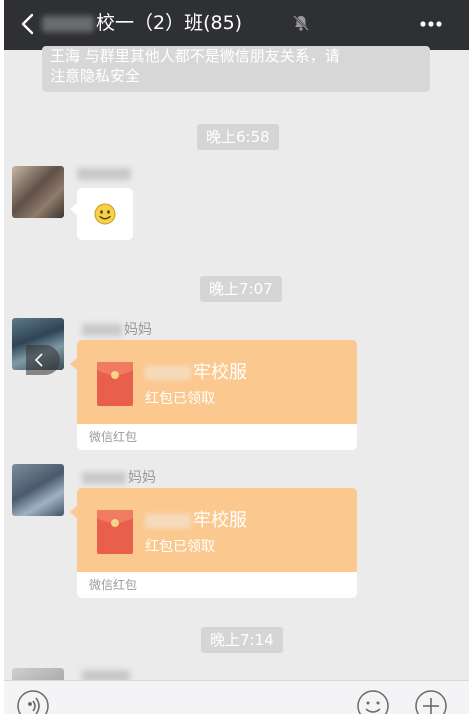  What do you see at coordinates (95, 76) in the screenshot?
I see `notice-line-2: 注意隐私安全` at bounding box center [95, 76].